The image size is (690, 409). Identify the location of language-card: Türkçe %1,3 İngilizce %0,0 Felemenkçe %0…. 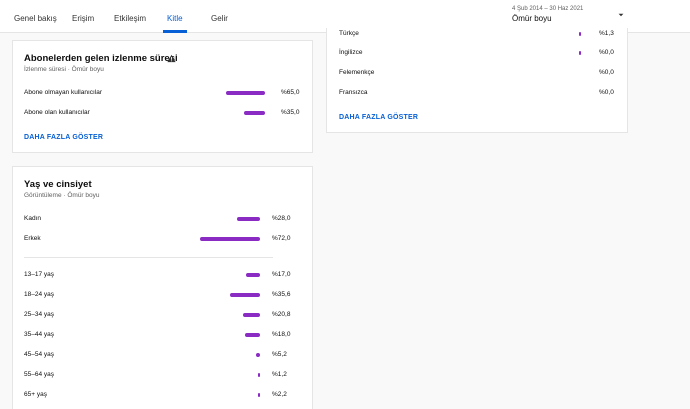
(477, 80).